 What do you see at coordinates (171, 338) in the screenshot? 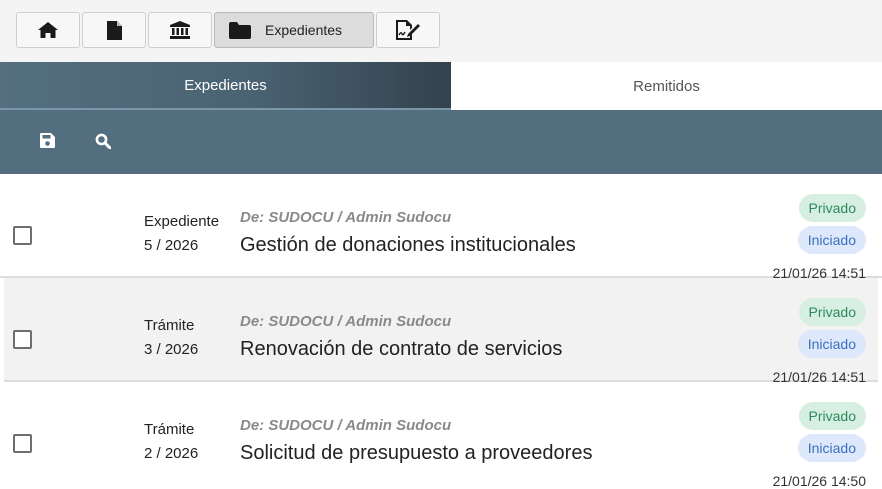
I see `item-type-number: Trámite 3 / 2026` at bounding box center [171, 338].